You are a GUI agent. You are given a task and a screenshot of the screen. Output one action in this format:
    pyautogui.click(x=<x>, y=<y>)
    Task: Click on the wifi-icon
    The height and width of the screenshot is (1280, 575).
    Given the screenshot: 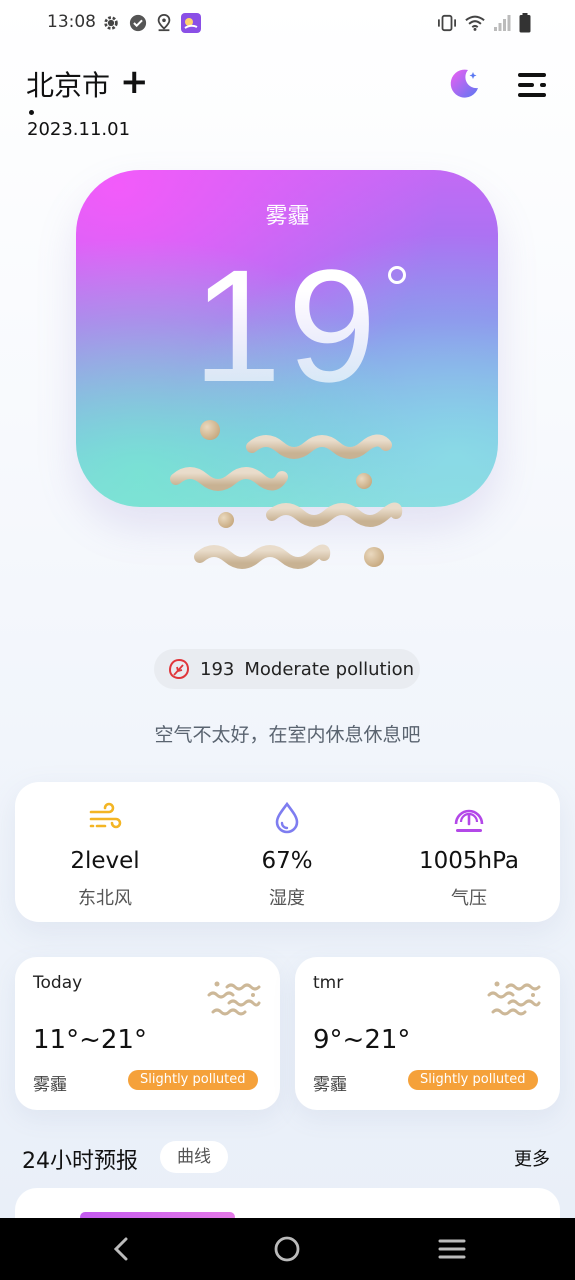 What is the action you would take?
    pyautogui.click(x=475, y=23)
    